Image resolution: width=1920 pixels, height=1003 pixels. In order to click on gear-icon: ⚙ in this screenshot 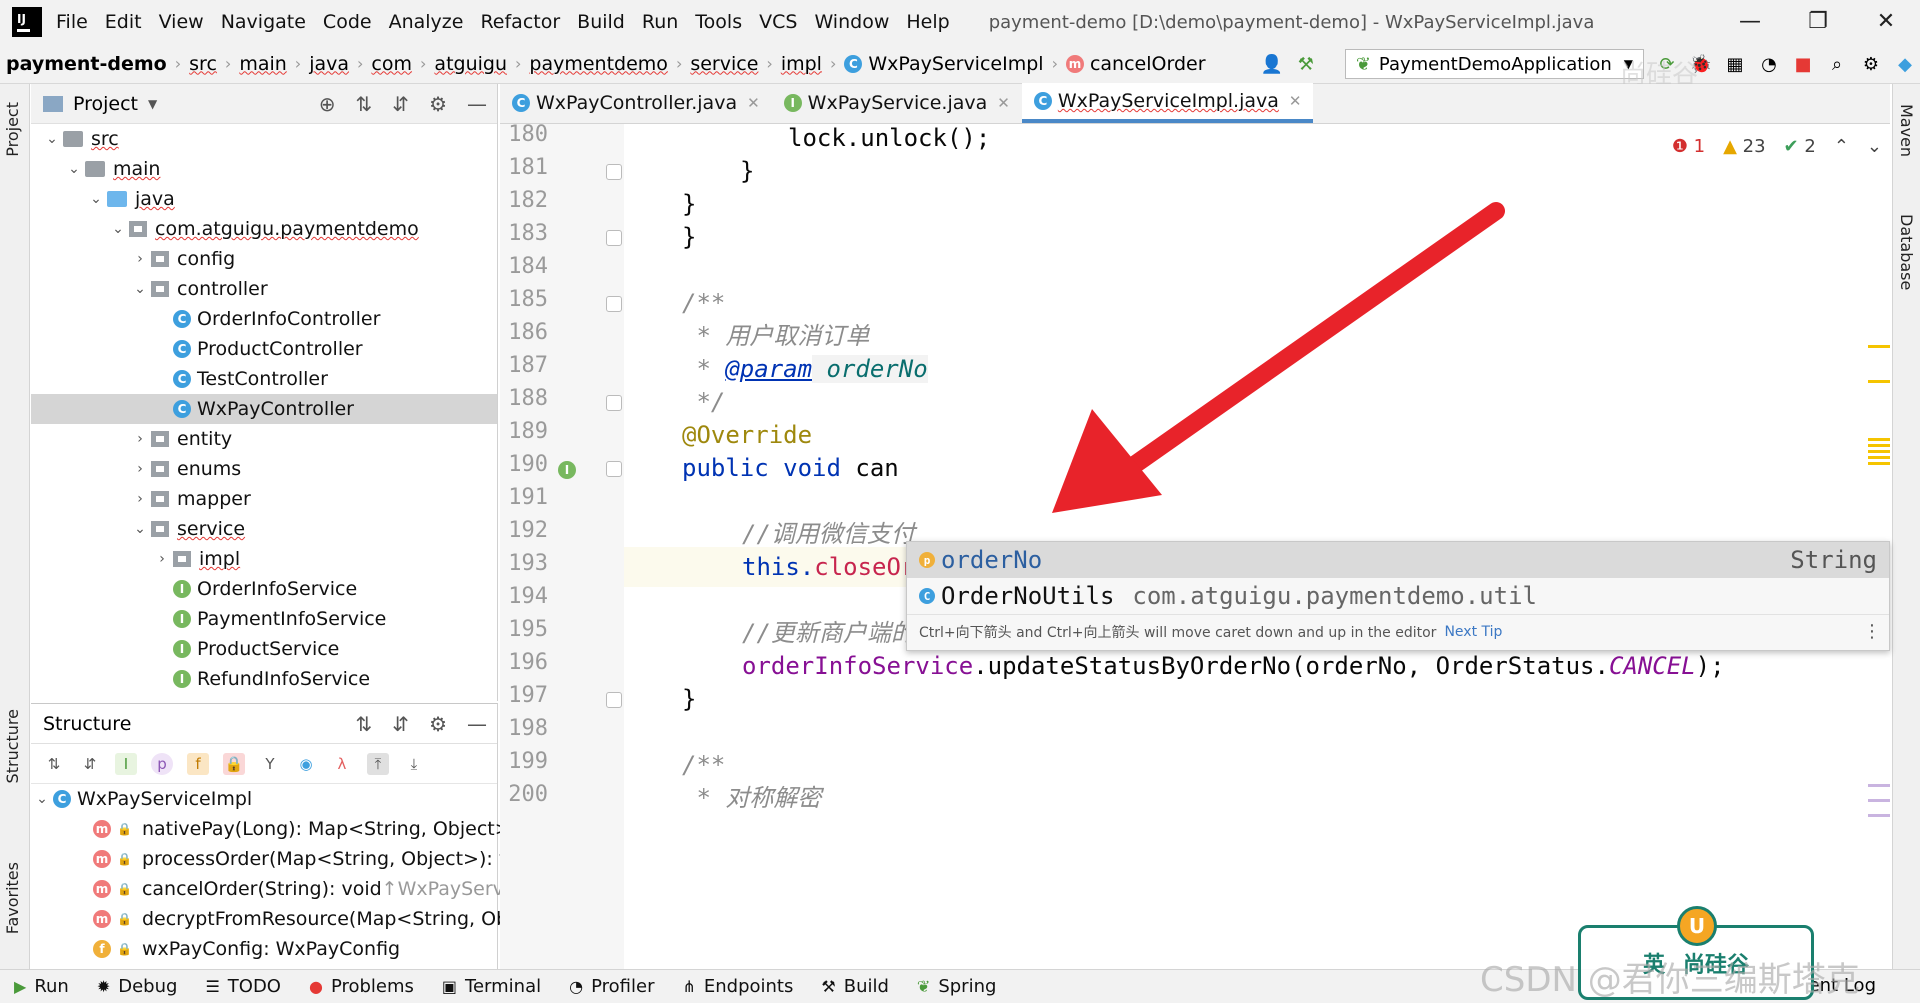, I will do `click(438, 104)`.